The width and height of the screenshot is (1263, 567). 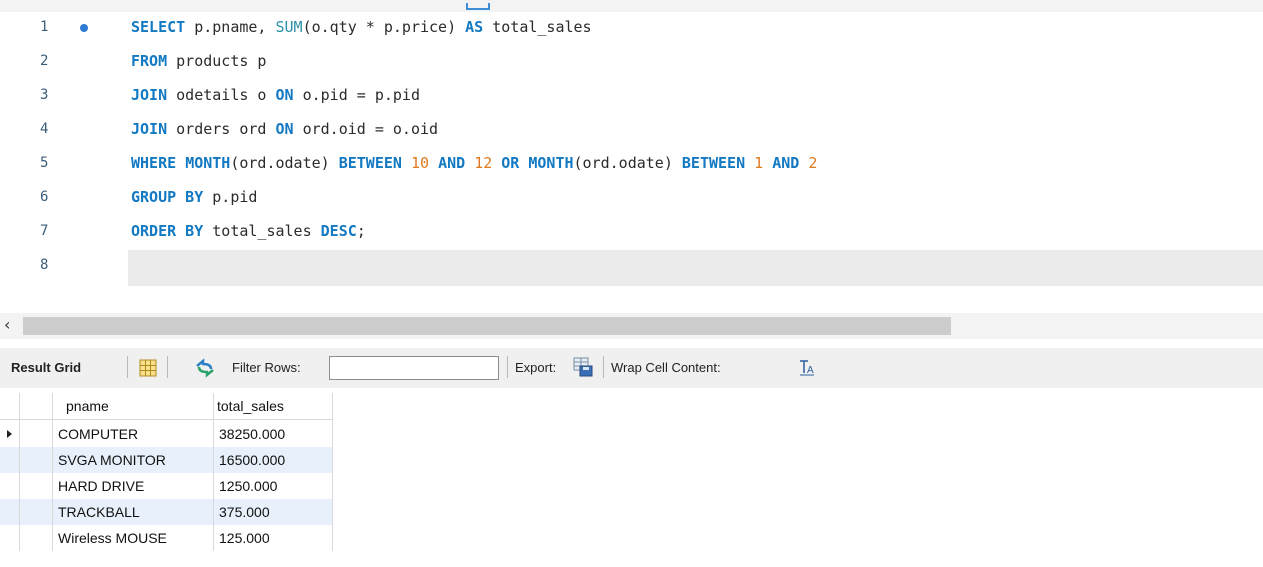 I want to click on svg-text: A, so click(x=810, y=370).